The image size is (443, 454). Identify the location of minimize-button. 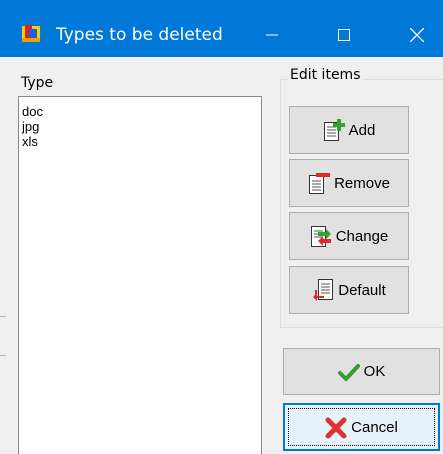
(272, 35).